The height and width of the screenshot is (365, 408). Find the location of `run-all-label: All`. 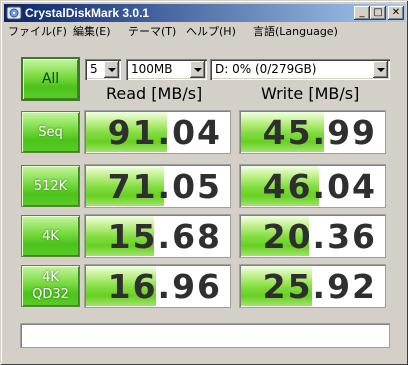

run-all-label: All is located at coordinates (50, 78).